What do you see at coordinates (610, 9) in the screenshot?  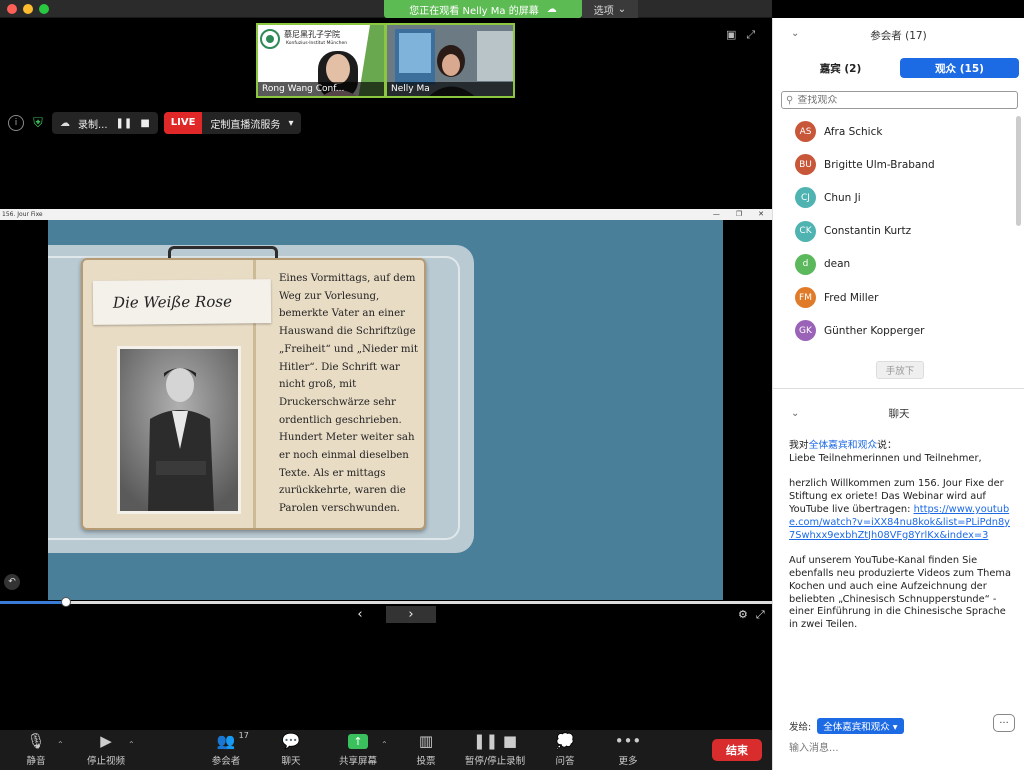 I see `view-options-button: 选项 ⌄` at bounding box center [610, 9].